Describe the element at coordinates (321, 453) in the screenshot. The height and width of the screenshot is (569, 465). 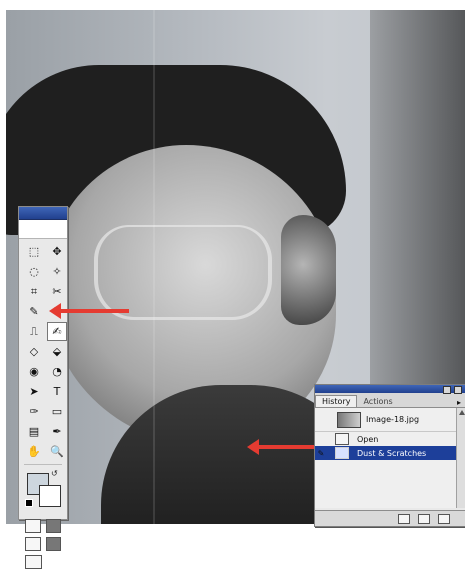
I see `history-brush-source-icon: ✎` at that location.